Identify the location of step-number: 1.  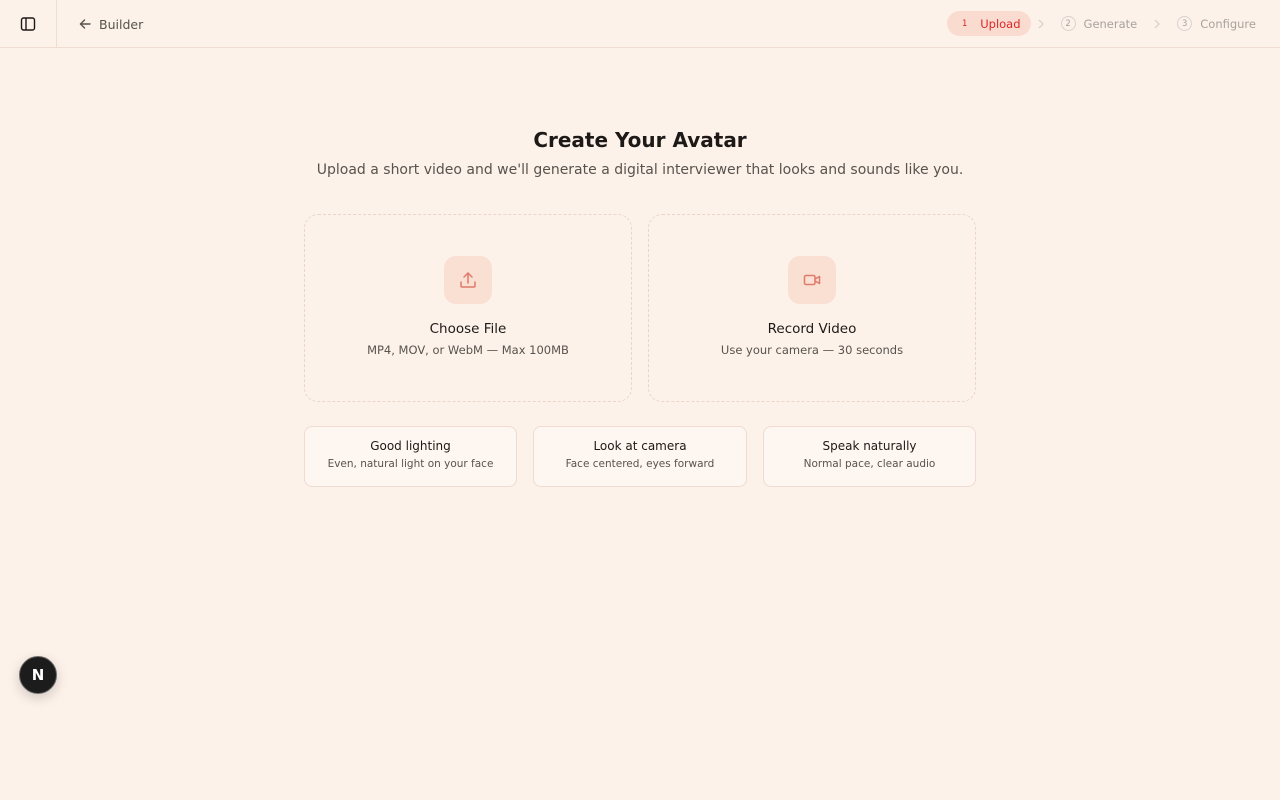
(965, 23).